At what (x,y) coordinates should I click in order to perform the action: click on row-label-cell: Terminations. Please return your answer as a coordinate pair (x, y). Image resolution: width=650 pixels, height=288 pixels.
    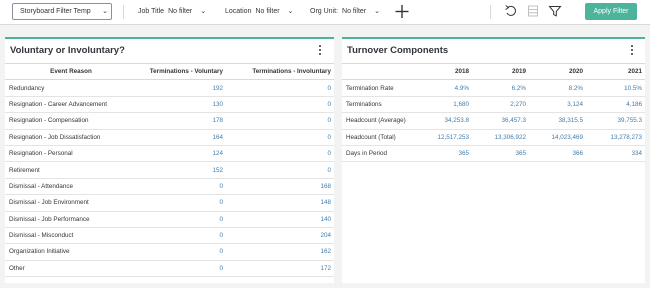
    Looking at the image, I should click on (374, 105).